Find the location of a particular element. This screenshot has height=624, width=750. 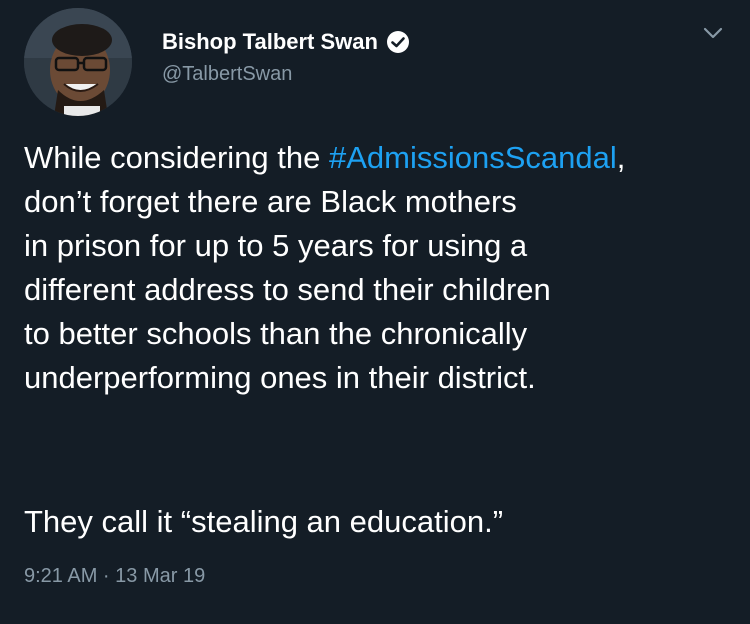

chevron-down-icon is located at coordinates (713, 33).